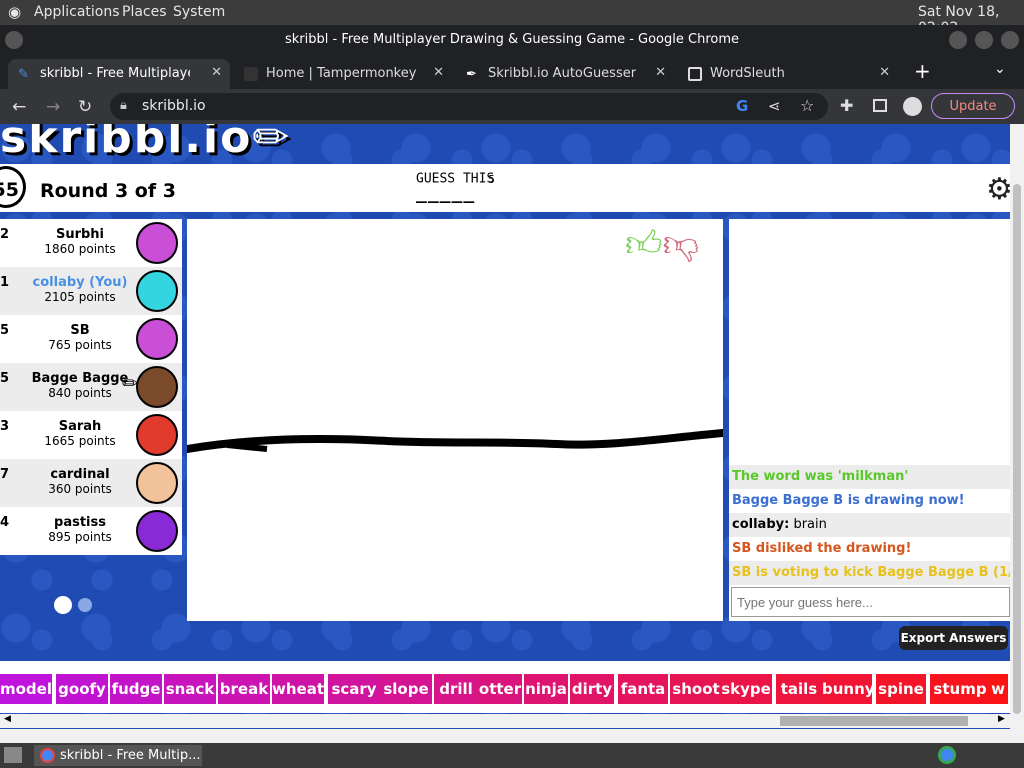 This screenshot has height=768, width=1024. Describe the element at coordinates (761, 524) in the screenshot. I see `chat-user: collaby:` at that location.